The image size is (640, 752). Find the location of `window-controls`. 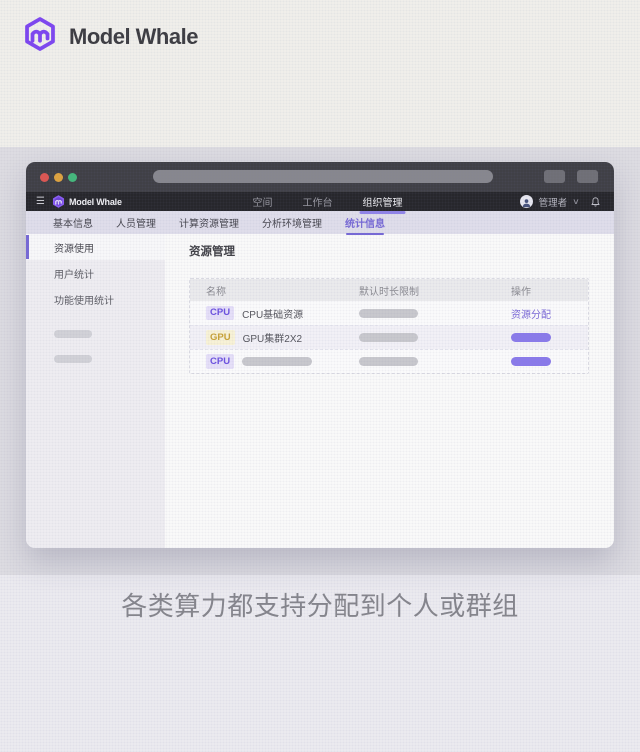

window-controls is located at coordinates (58, 177).